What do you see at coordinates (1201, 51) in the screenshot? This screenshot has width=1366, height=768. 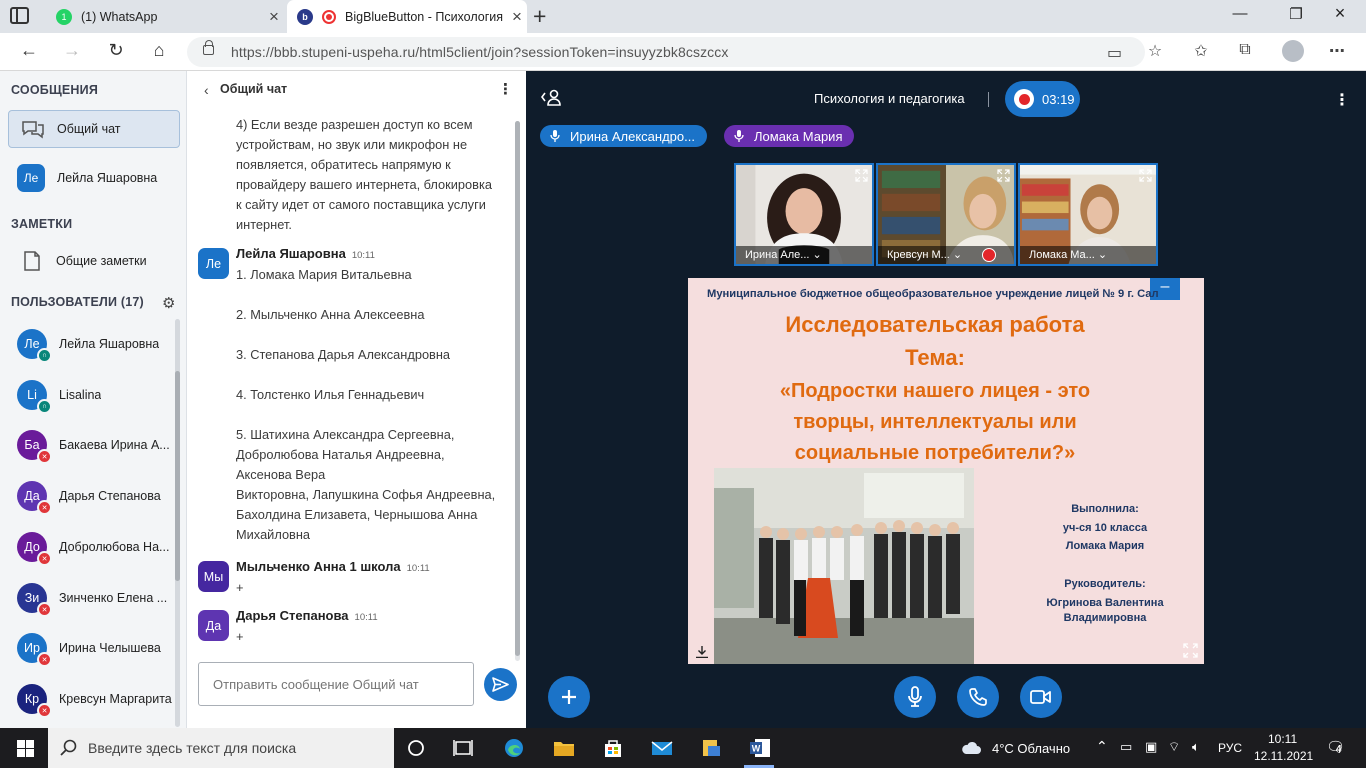 I see `favorites-icon: ✩` at bounding box center [1201, 51].